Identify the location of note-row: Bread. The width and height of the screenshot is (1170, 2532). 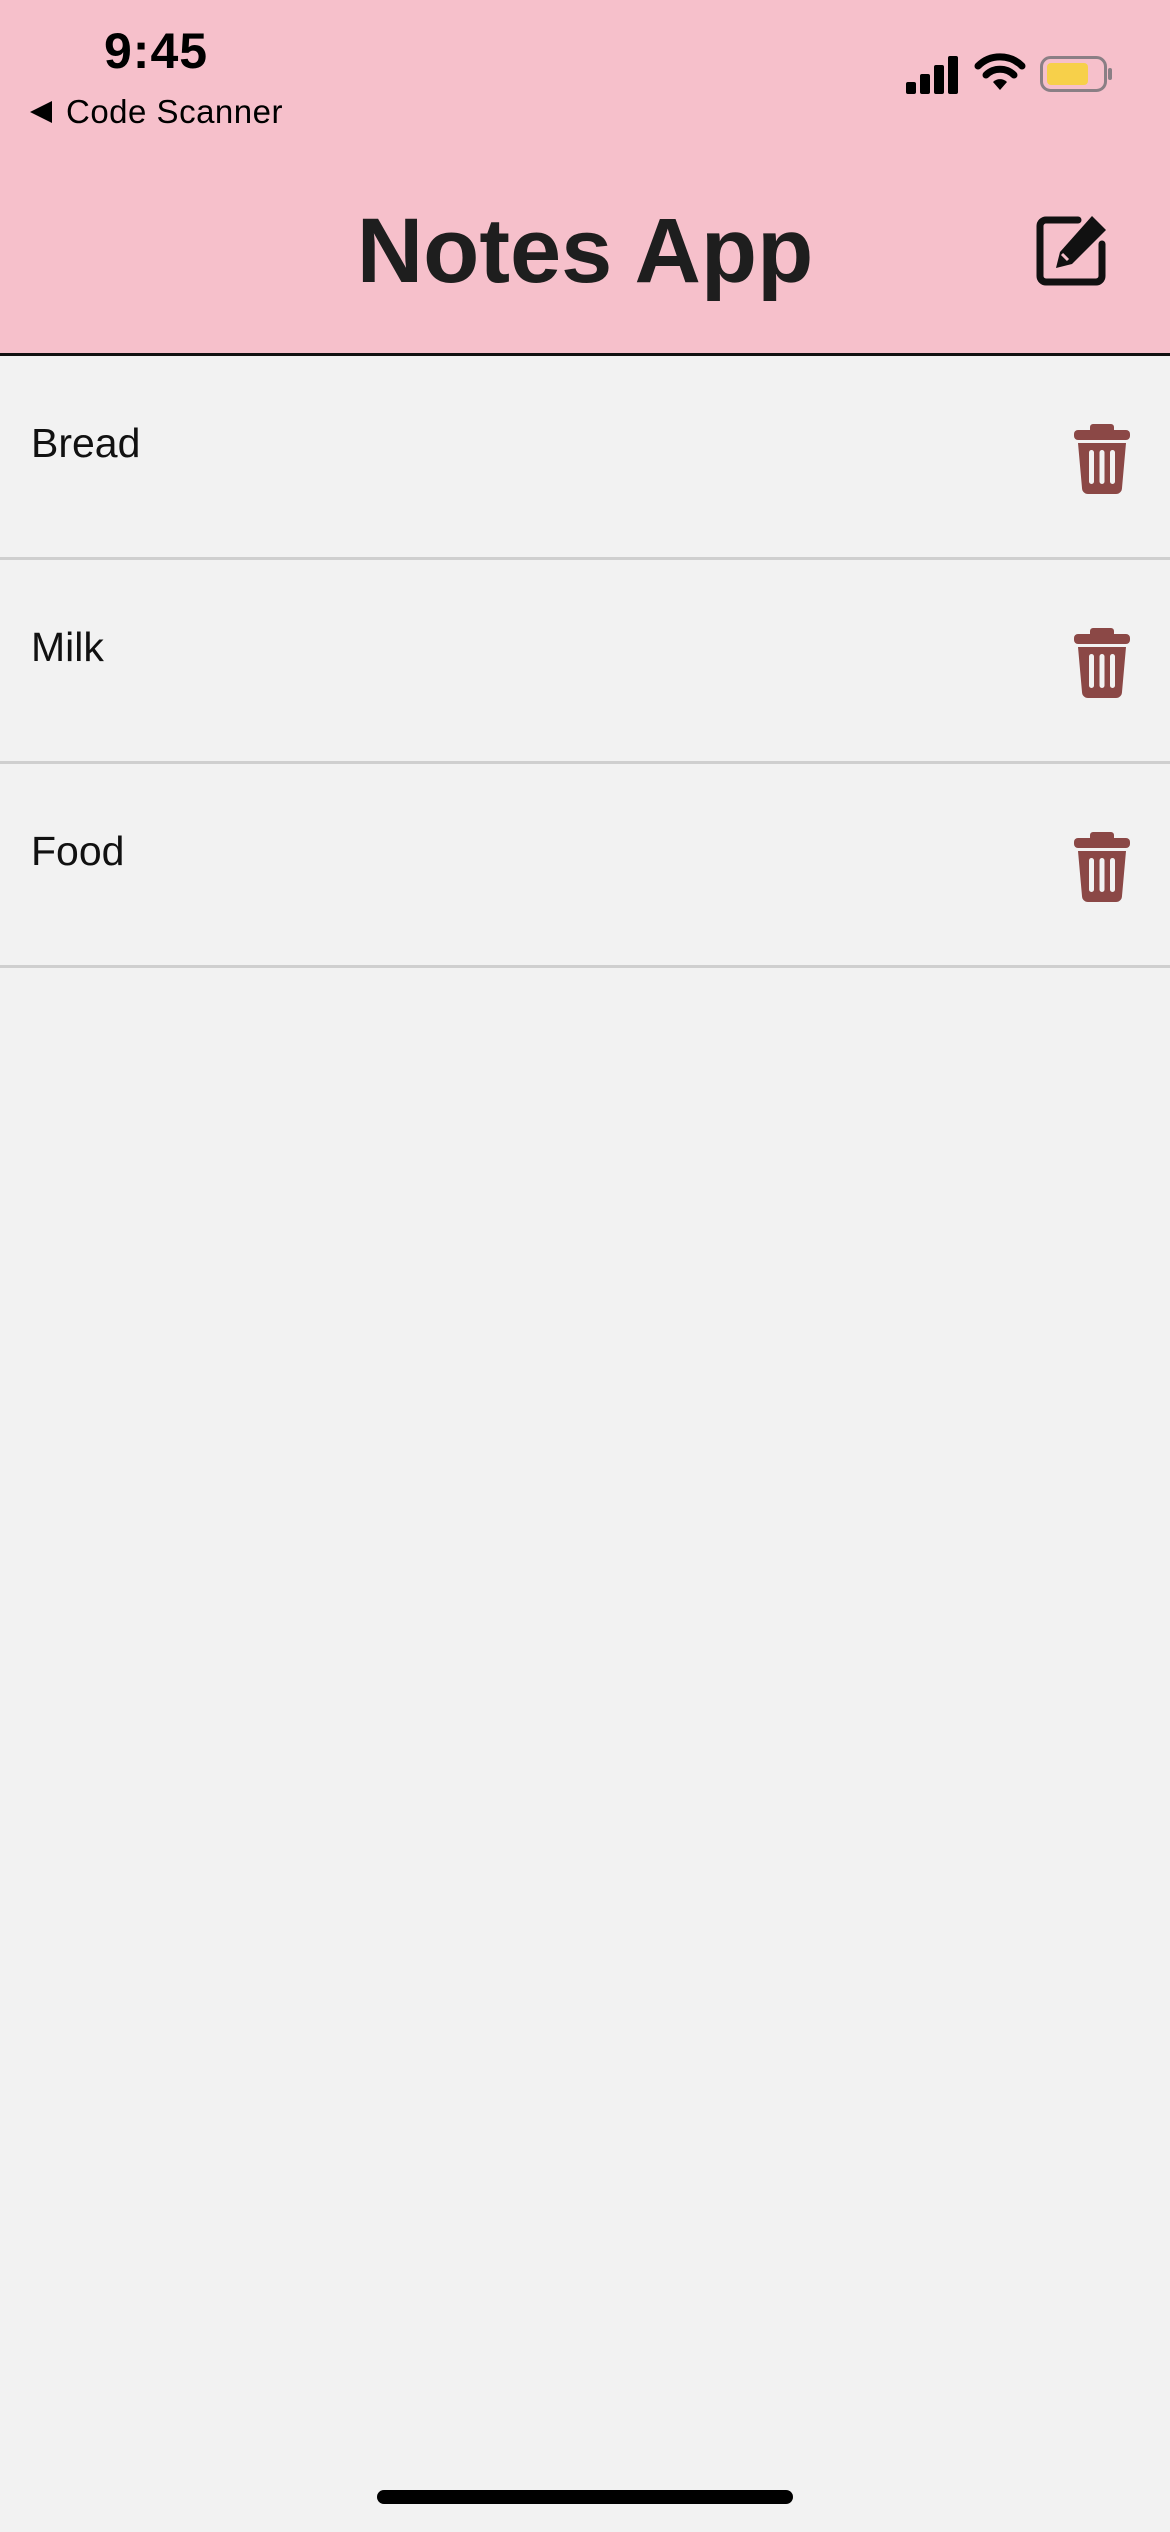
(585, 458).